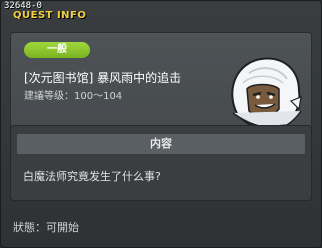  What do you see at coordinates (50, 15) in the screenshot?
I see `window-title: QUEST INFO` at bounding box center [50, 15].